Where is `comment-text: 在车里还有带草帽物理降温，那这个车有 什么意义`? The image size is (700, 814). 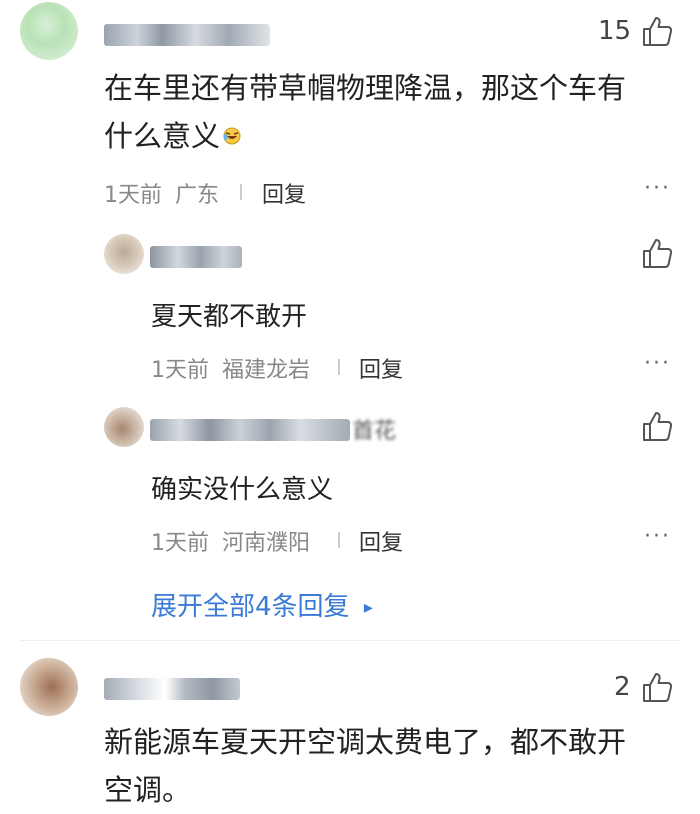 comment-text: 在车里还有带草帽物理降温，那这个车有 什么意义 is located at coordinates (394, 112).